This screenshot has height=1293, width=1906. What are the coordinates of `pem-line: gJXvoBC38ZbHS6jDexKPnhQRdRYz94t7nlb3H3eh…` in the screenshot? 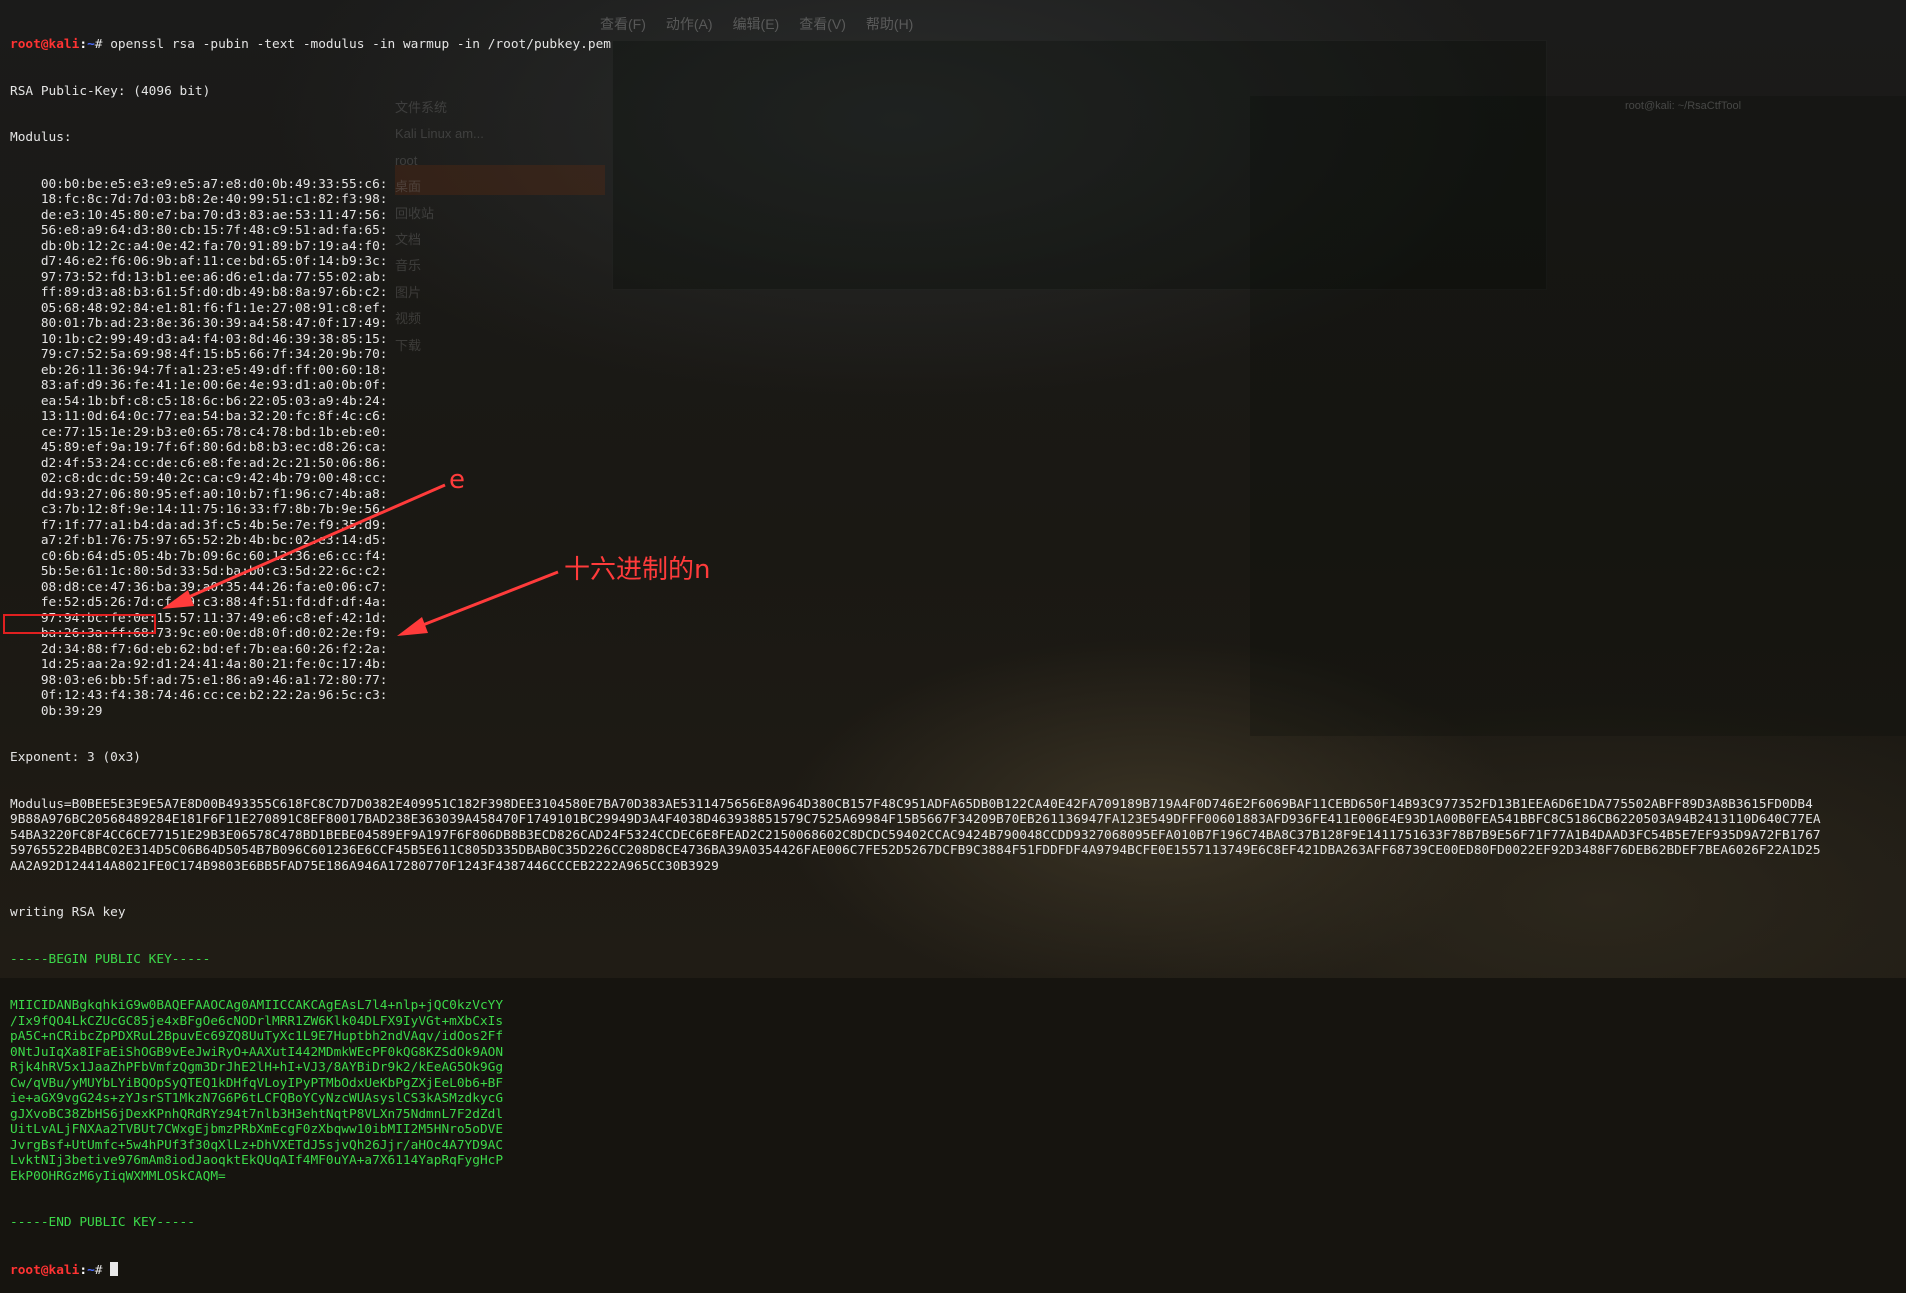 It's located at (257, 1114).